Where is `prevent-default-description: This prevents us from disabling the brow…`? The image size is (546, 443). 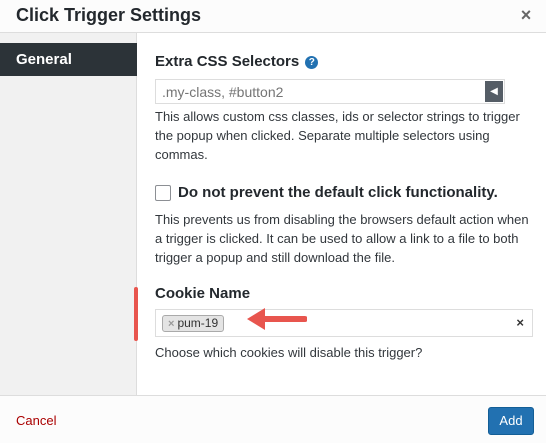
prevent-default-description: This prevents us from disabling the brow… is located at coordinates (342, 238).